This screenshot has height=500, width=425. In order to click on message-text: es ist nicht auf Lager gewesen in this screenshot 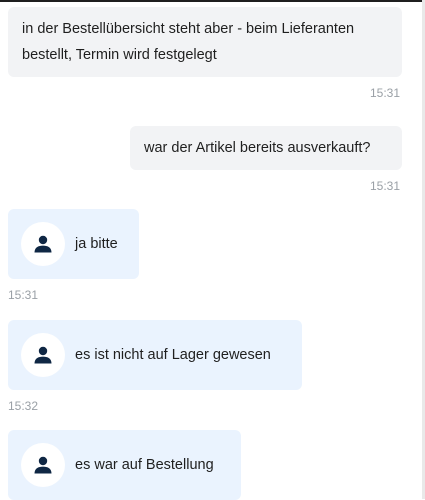, I will do `click(173, 355)`.